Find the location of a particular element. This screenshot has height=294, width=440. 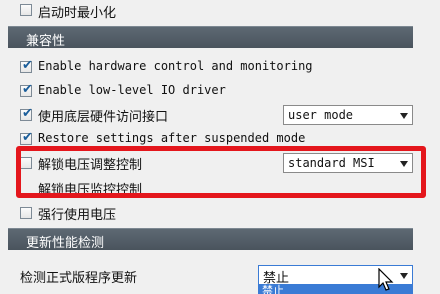

voltage-control-mode-select: standard MSI is located at coordinates (348, 163).